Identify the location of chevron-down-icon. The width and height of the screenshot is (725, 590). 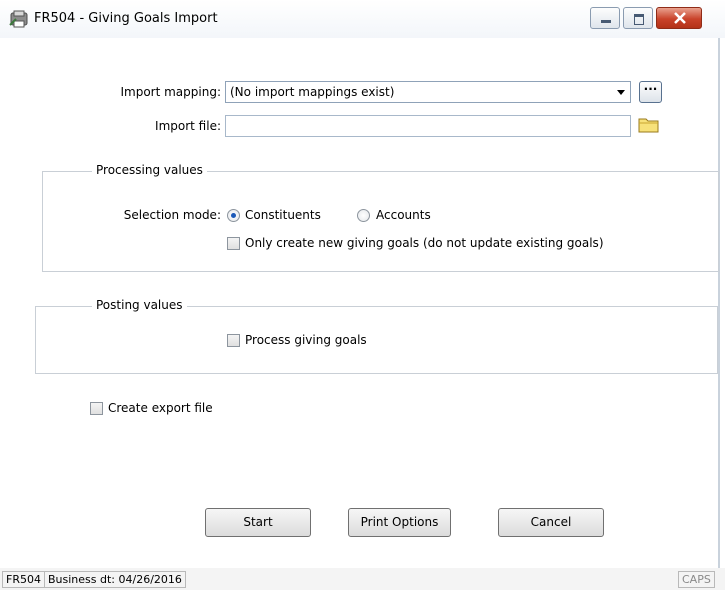
(621, 92).